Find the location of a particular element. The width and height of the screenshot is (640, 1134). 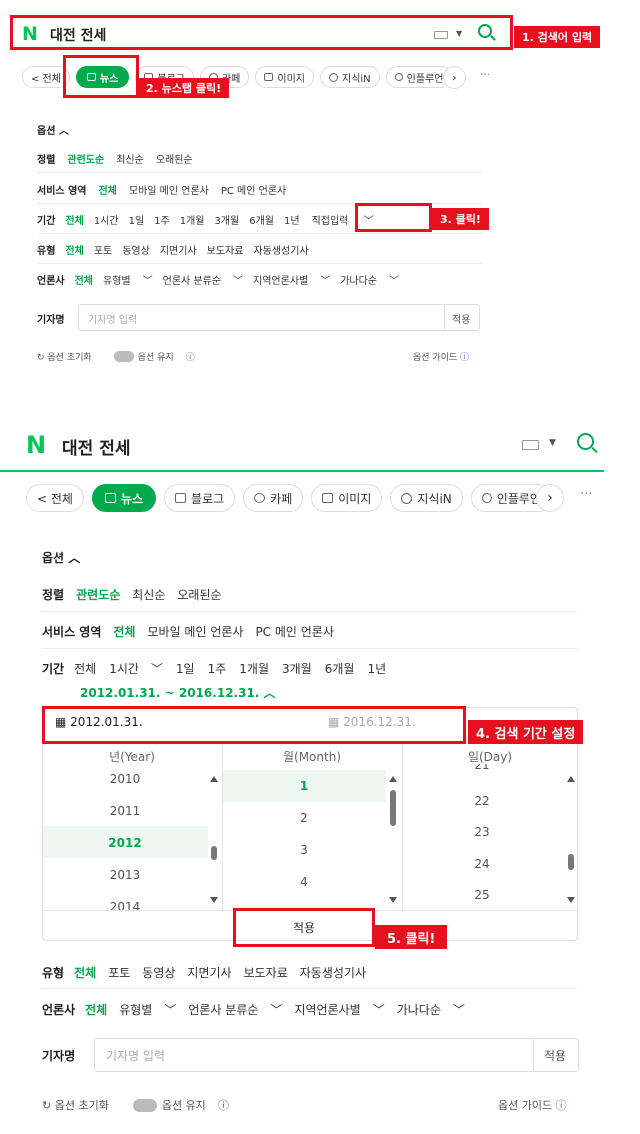

month-option: 3 is located at coordinates (304, 850).